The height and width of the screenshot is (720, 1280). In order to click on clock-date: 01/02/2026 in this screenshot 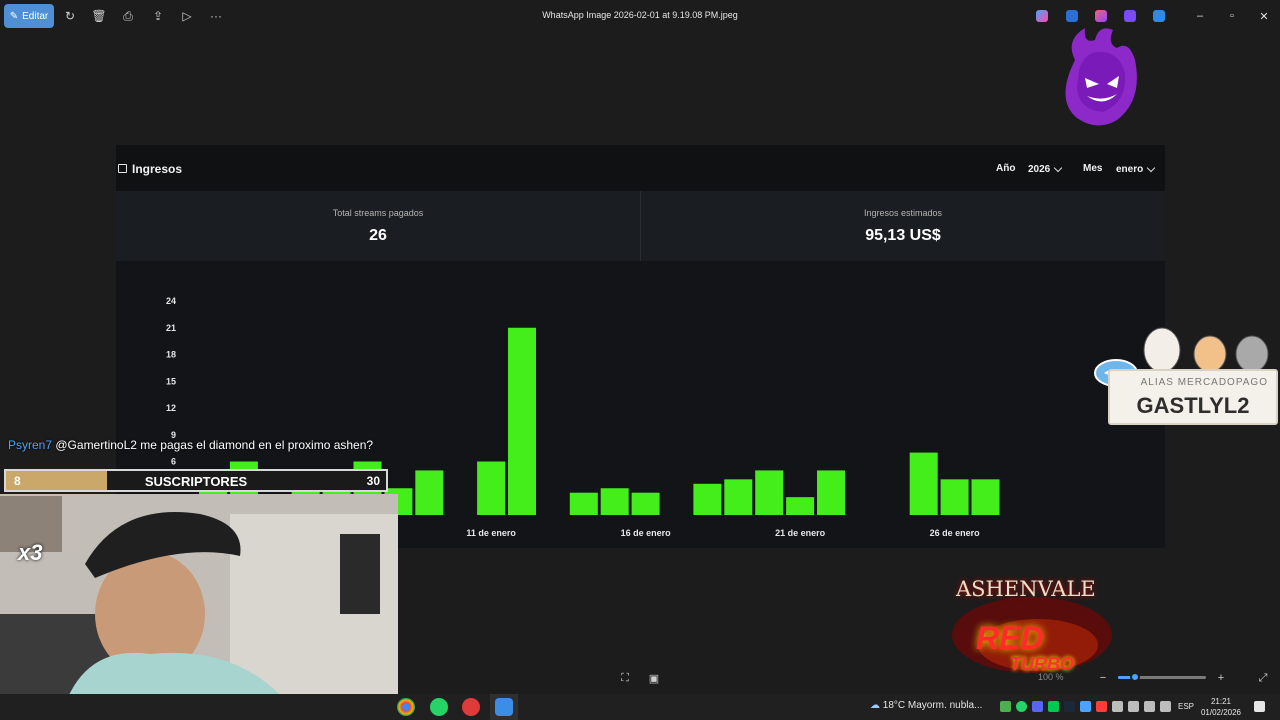, I will do `click(1221, 712)`.